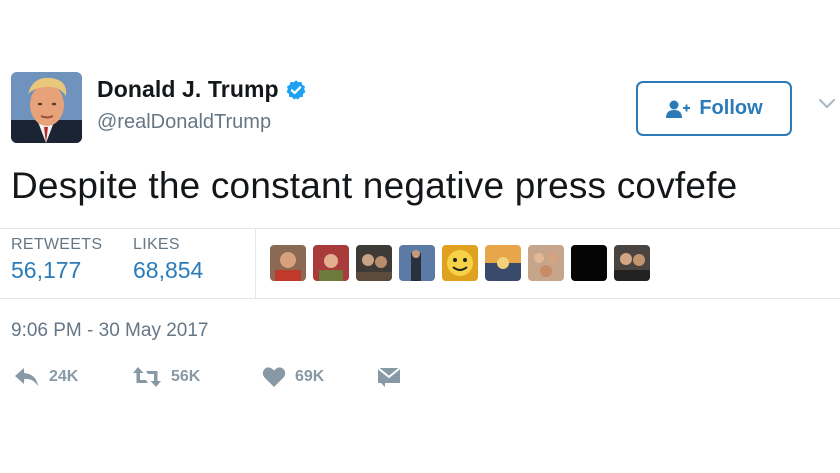 The width and height of the screenshot is (840, 473). I want to click on reply-icon, so click(27, 377).